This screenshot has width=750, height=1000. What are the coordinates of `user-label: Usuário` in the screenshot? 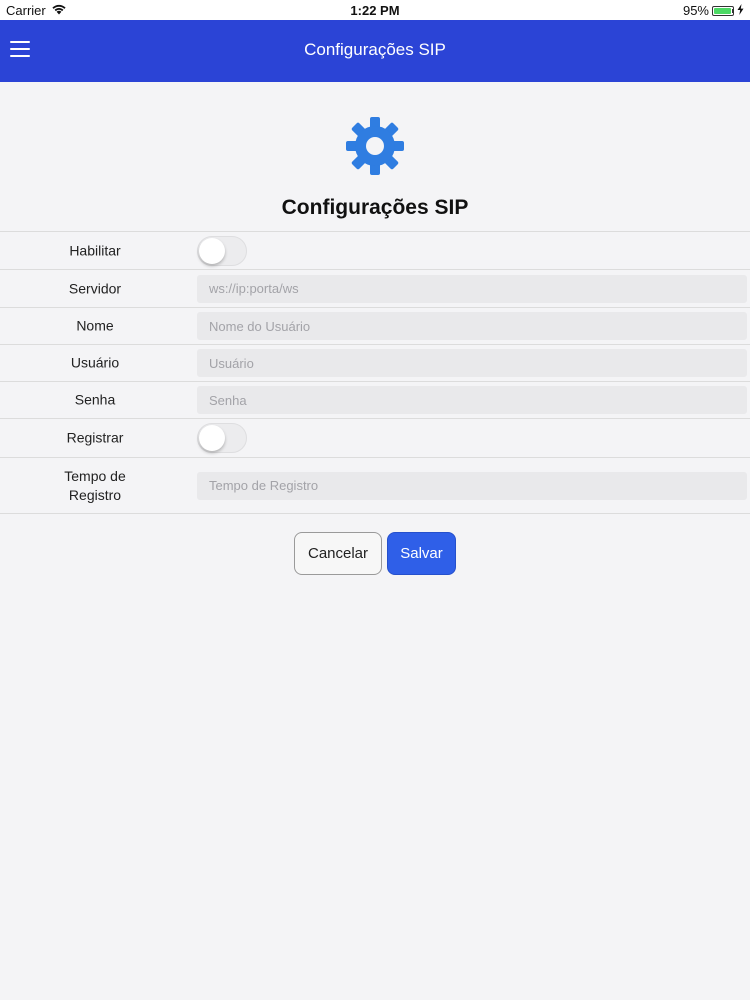 It's located at (95, 362).